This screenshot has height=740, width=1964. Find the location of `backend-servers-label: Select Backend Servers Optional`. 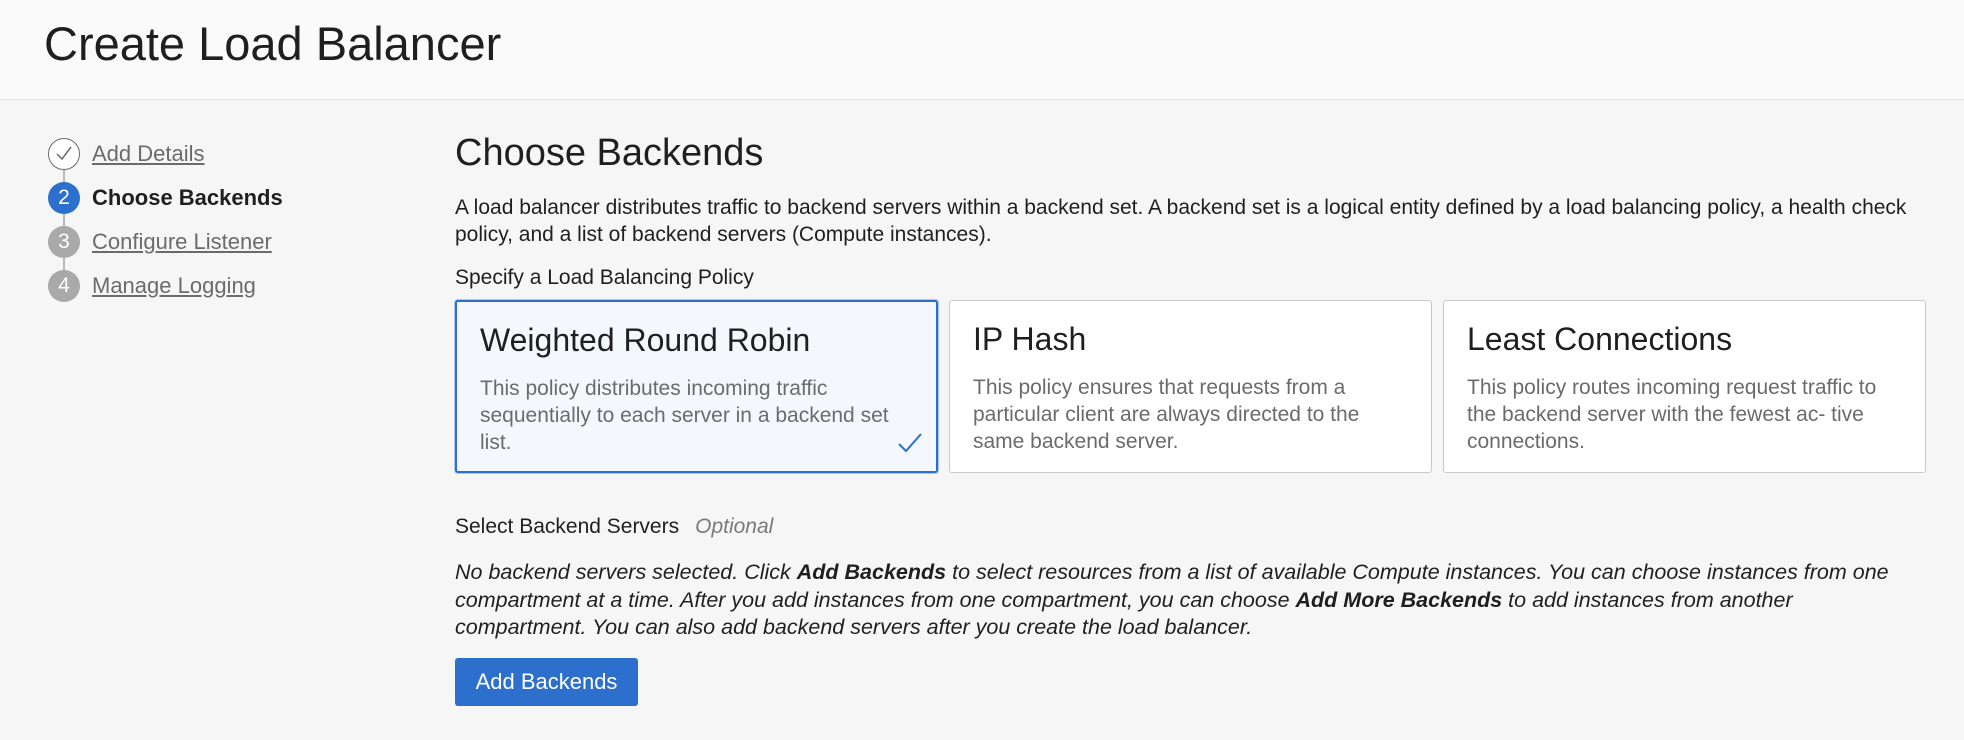

backend-servers-label: Select Backend Servers Optional is located at coordinates (1195, 527).